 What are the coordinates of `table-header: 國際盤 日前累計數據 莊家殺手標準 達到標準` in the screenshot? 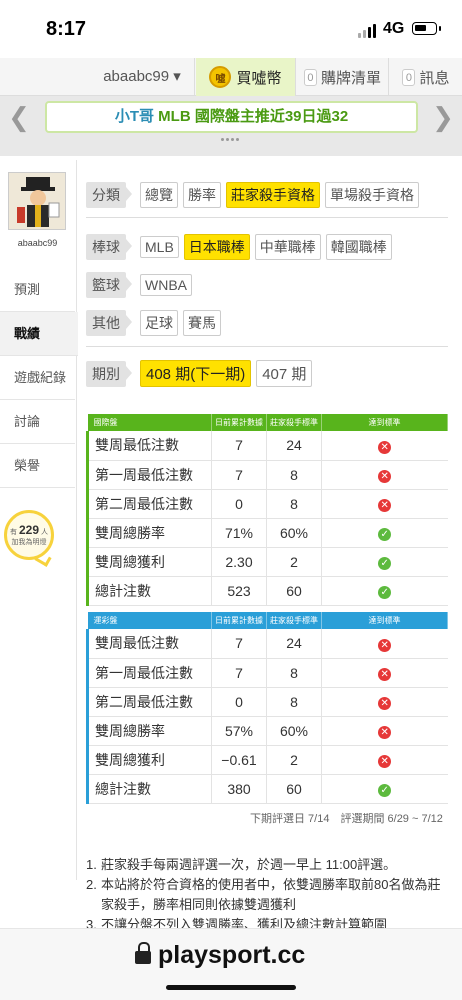 It's located at (267, 422).